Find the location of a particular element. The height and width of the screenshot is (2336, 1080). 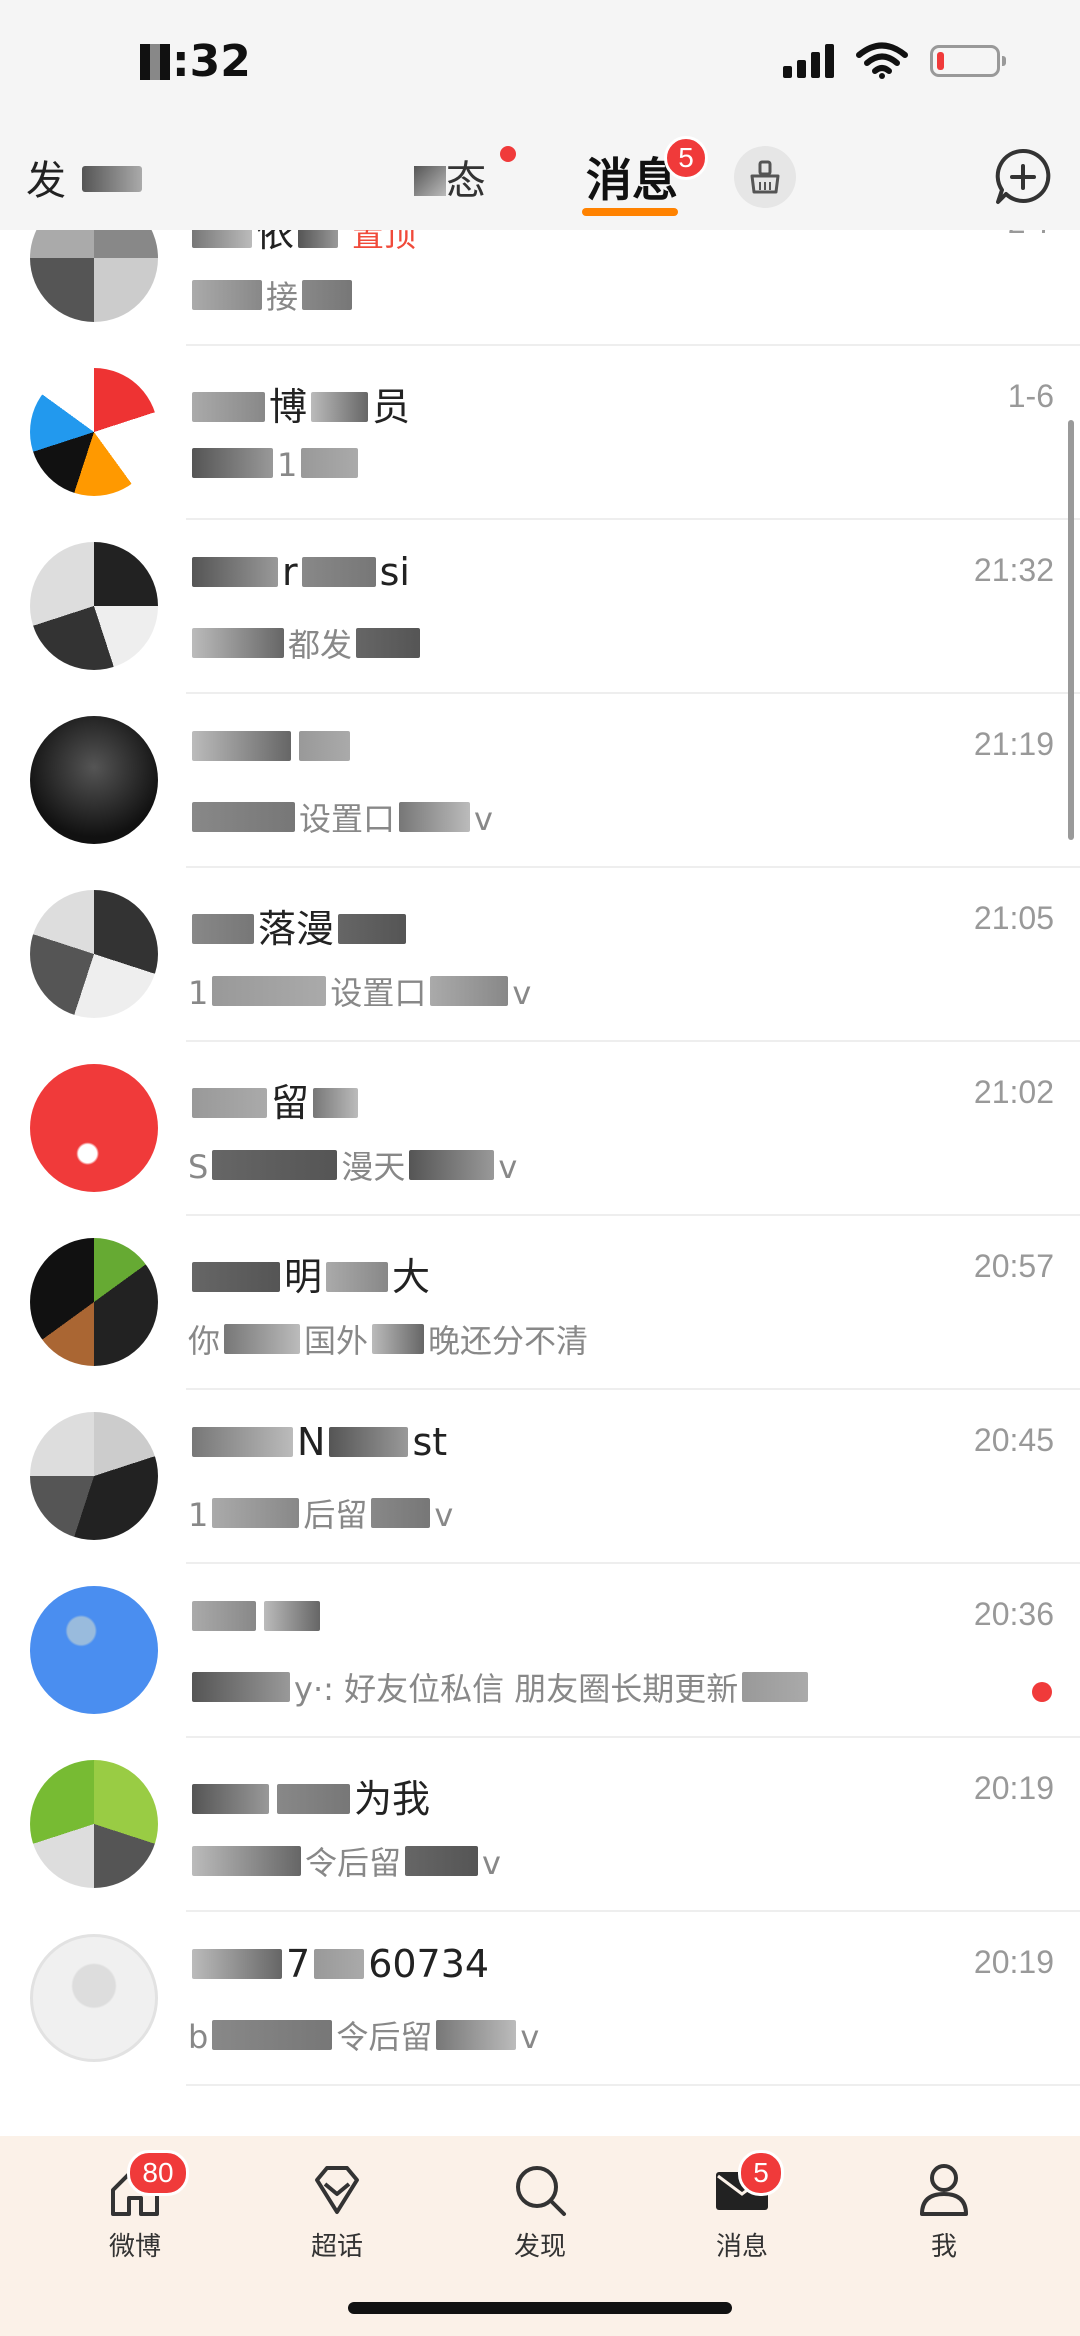

message-row: 设置口 v 21:19 is located at coordinates (540, 781).